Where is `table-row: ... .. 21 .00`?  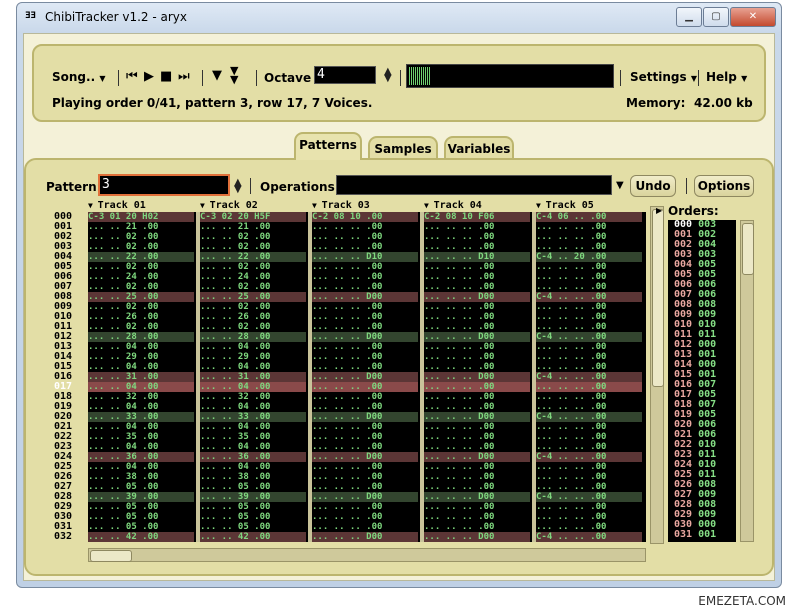
table-row: ... .. 21 .00 is located at coordinates (123, 227).